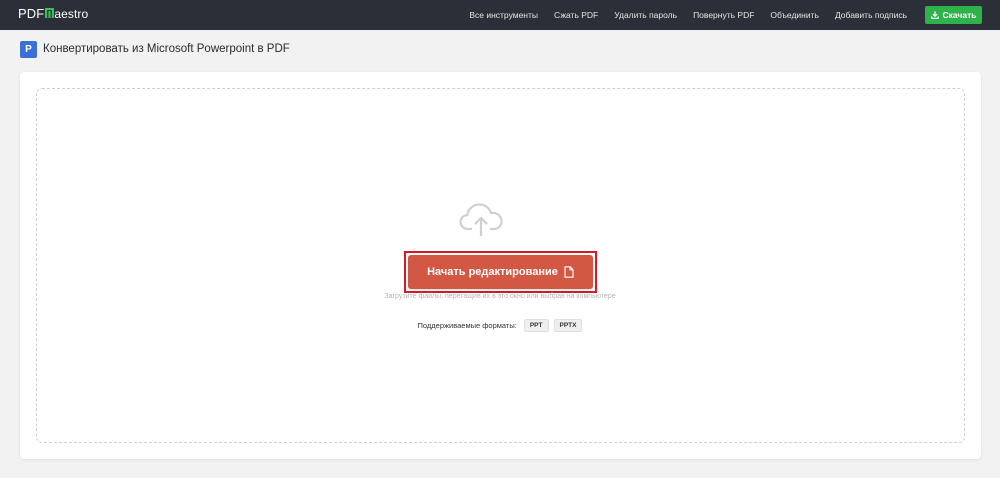  What do you see at coordinates (645, 15) in the screenshot?
I see `nav-remove-password: Удалить пароль` at bounding box center [645, 15].